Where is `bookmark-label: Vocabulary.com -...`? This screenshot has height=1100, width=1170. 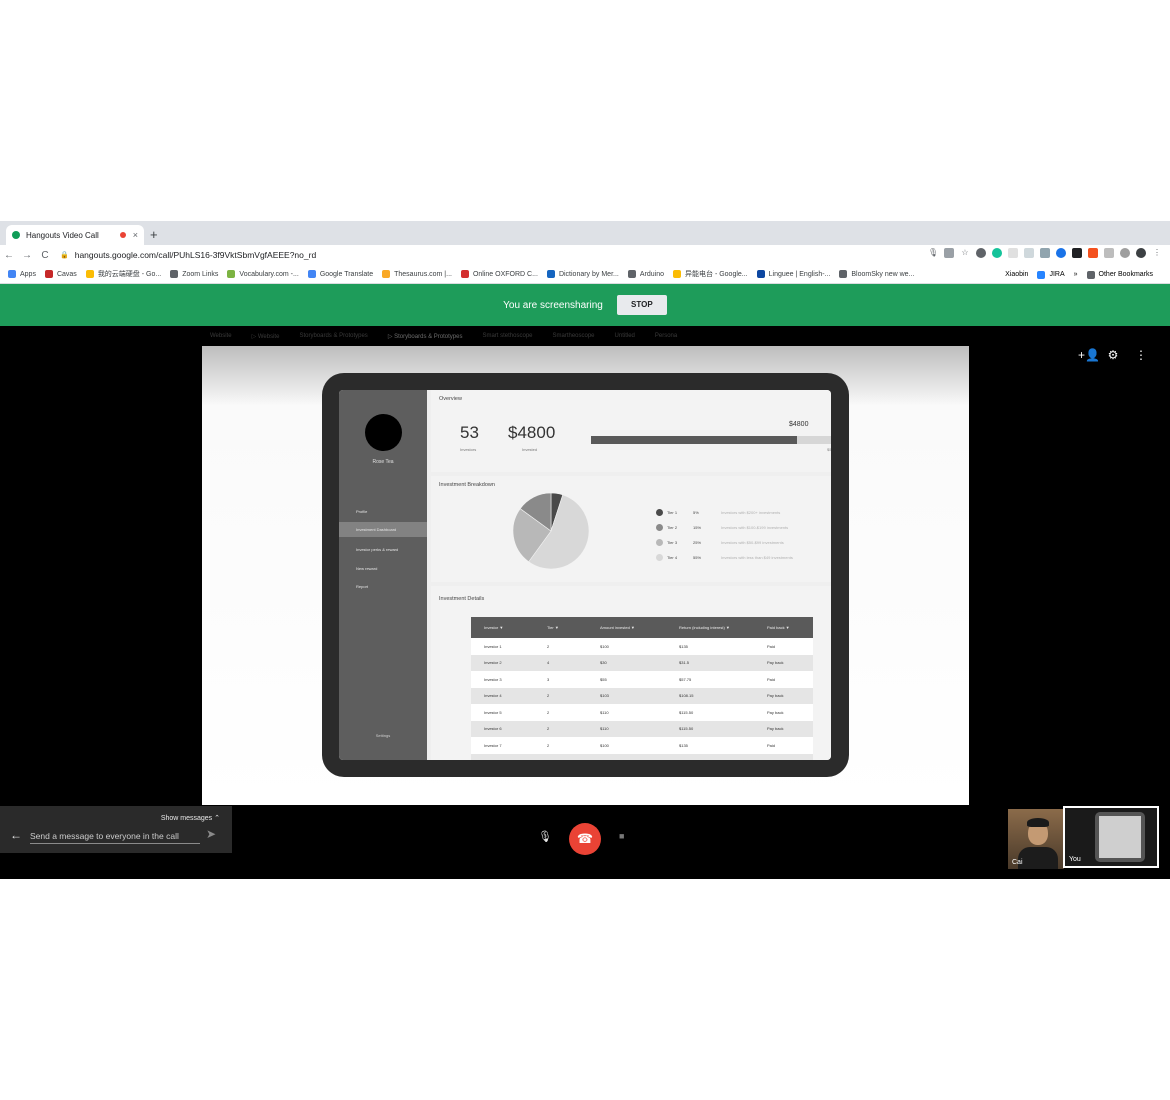
bookmark-label: Vocabulary.com -... is located at coordinates (269, 274).